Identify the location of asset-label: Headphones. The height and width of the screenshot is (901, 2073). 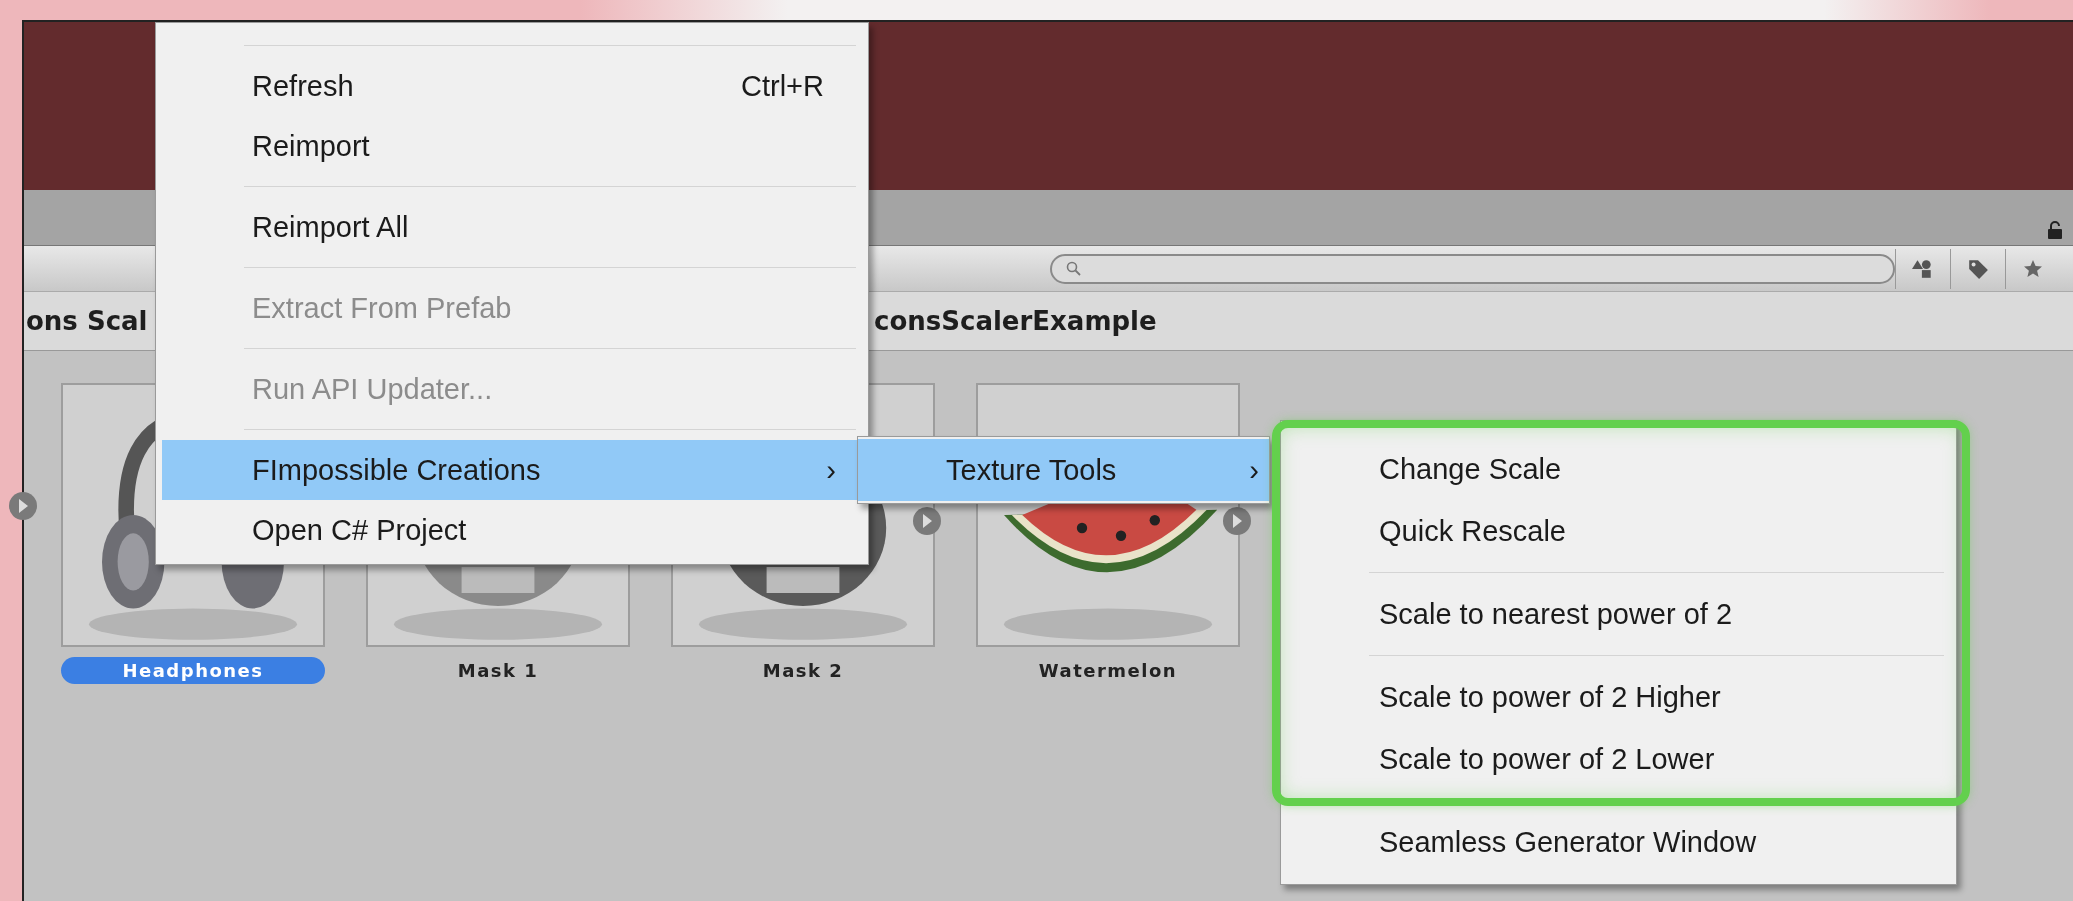
(193, 670).